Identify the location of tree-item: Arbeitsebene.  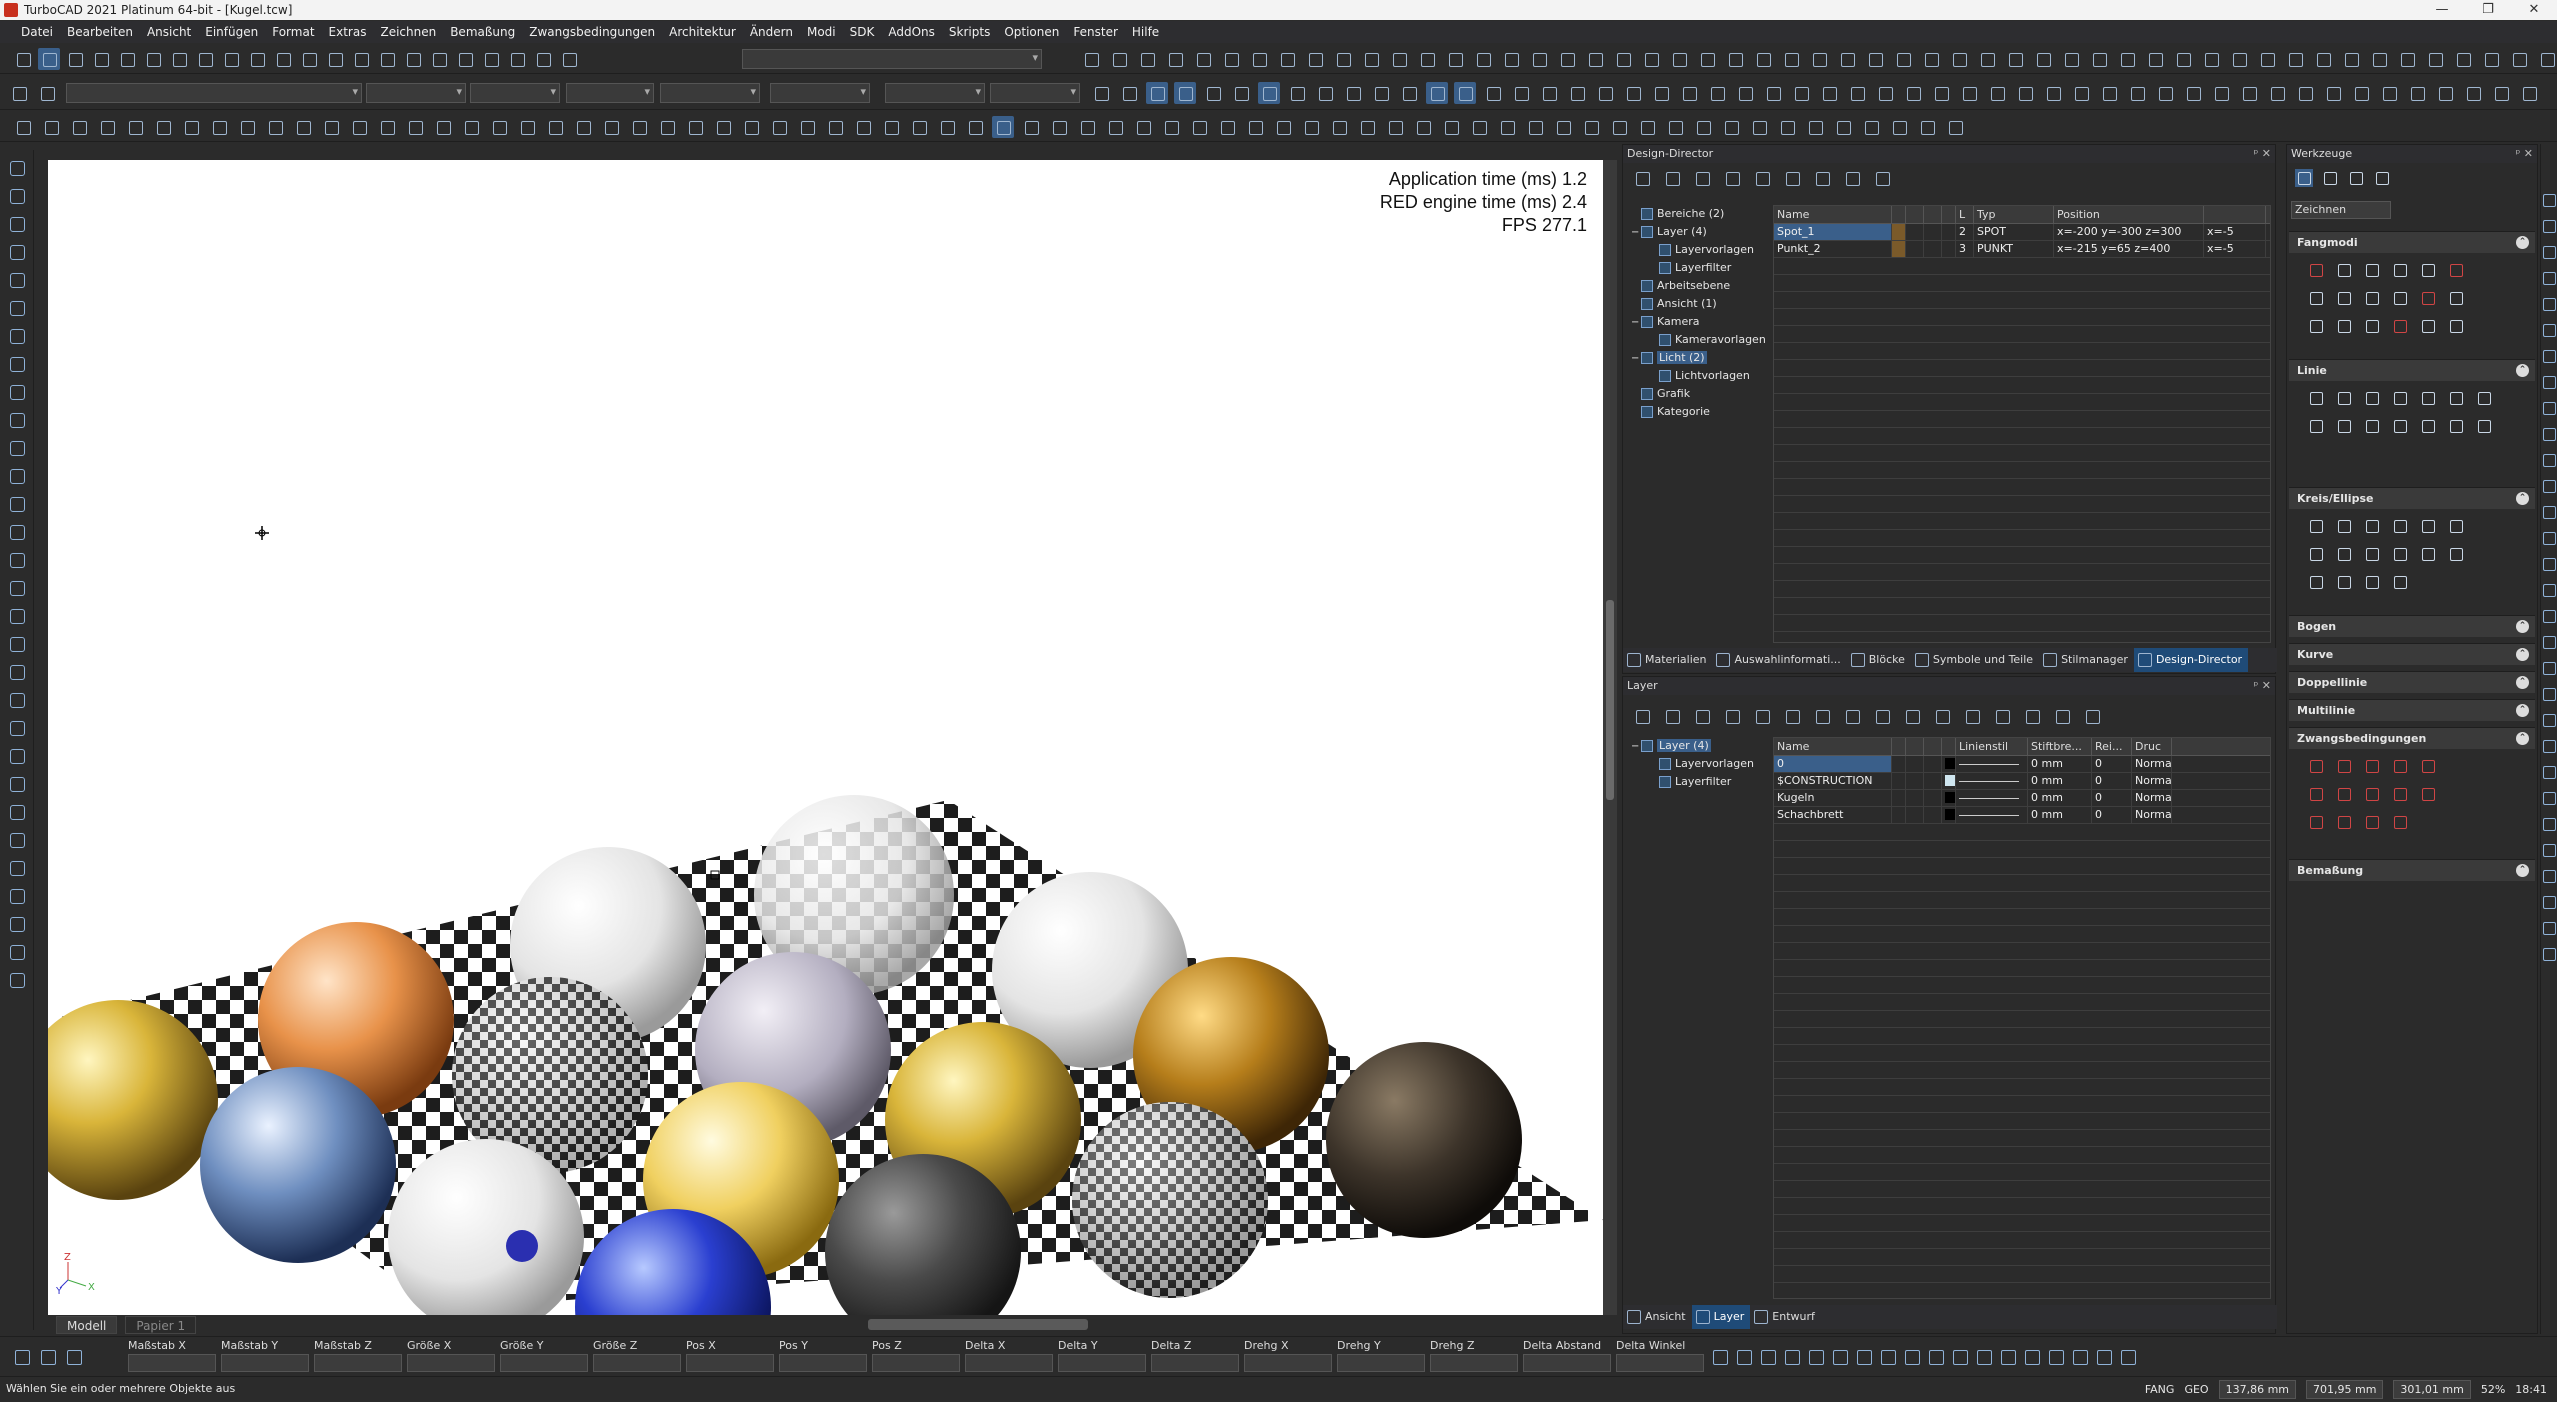
(1701, 286).